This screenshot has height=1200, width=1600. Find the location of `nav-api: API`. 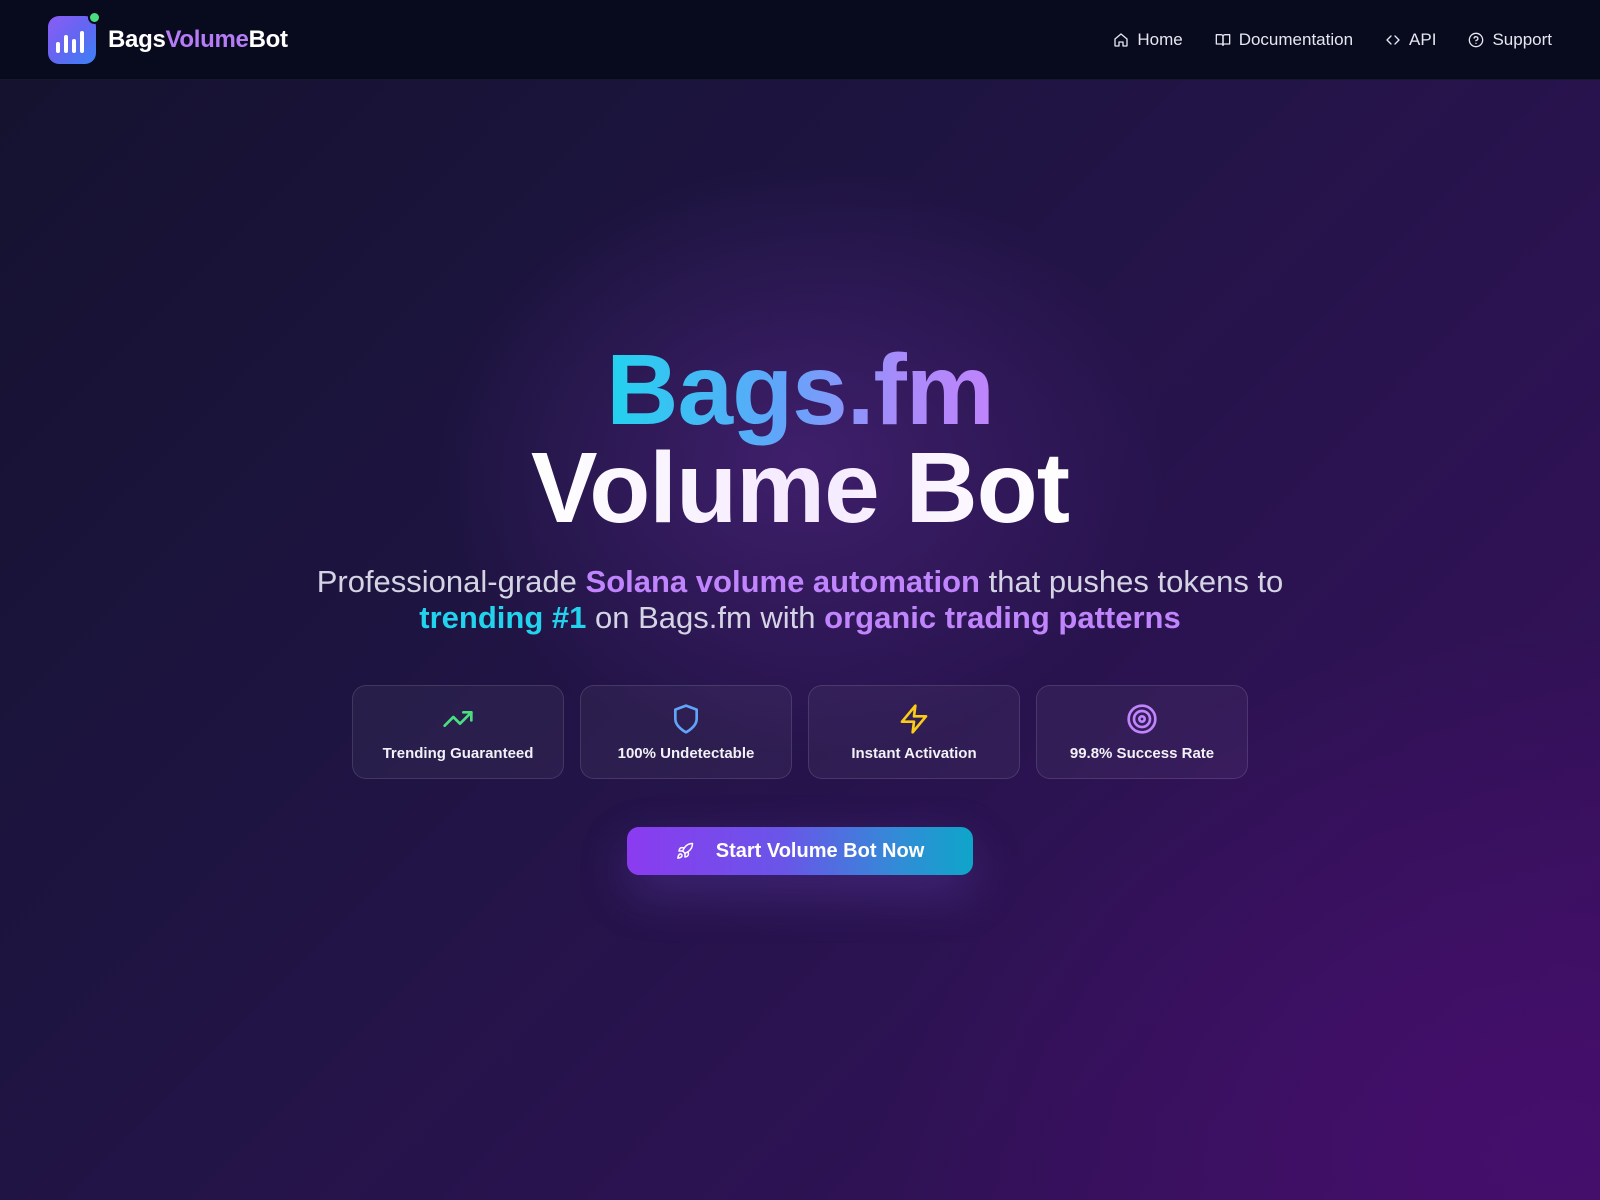

nav-api: API is located at coordinates (1410, 40).